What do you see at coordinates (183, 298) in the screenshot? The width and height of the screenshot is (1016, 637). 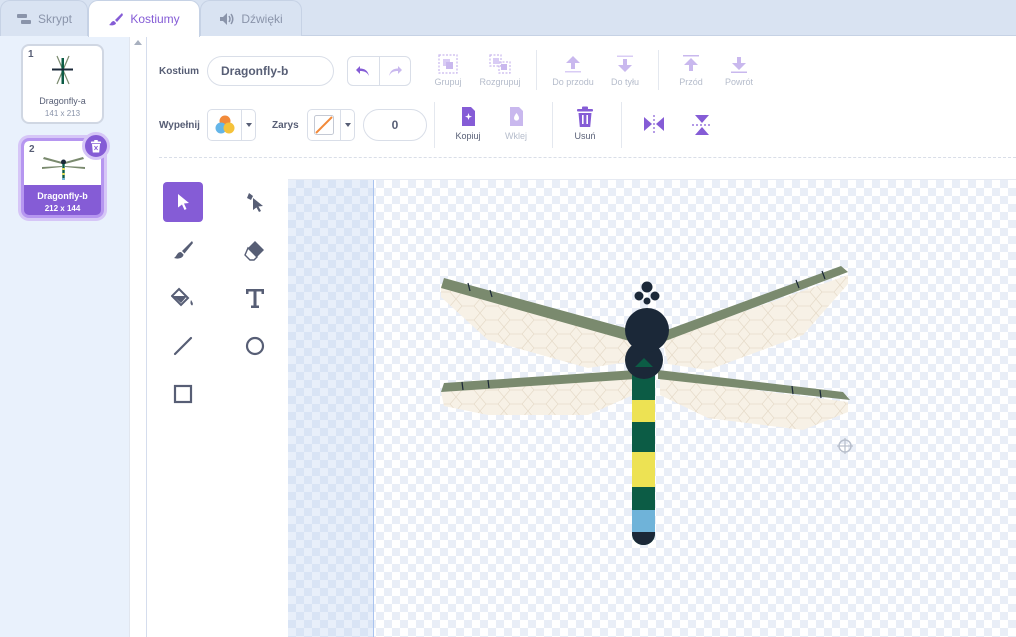 I see `fill-tool` at bounding box center [183, 298].